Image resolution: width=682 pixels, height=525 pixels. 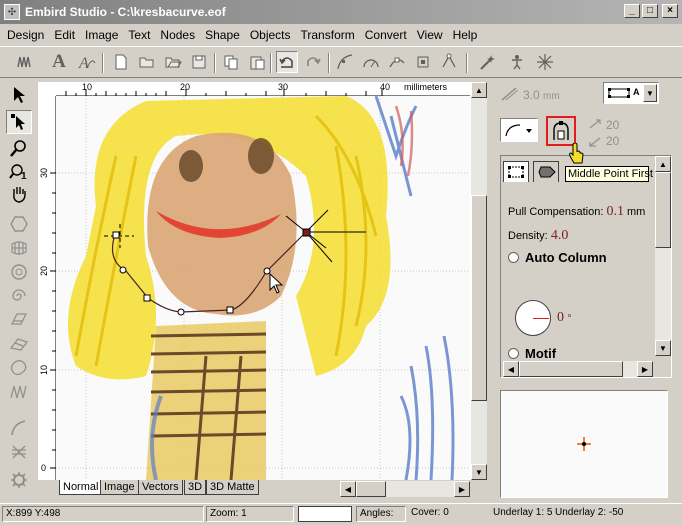 I want to click on menu-design: Design, so click(x=25, y=35).